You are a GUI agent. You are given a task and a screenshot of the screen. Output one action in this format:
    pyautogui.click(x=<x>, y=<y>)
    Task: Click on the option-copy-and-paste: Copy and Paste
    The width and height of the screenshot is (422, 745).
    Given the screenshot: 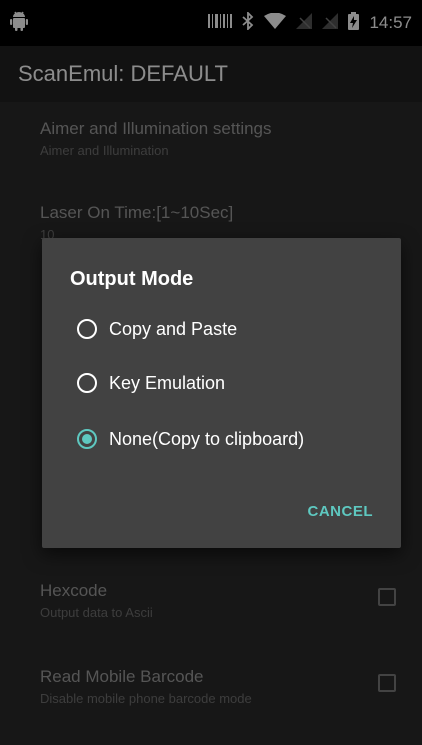 What is the action you would take?
    pyautogui.click(x=157, y=329)
    